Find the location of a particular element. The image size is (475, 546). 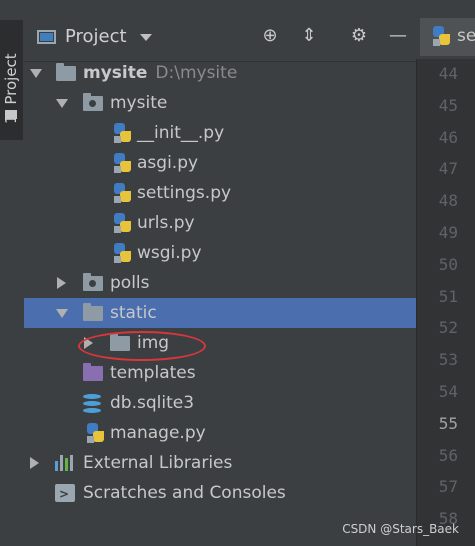

tree-item-scratches: Scratches and Consoles is located at coordinates (220, 493).